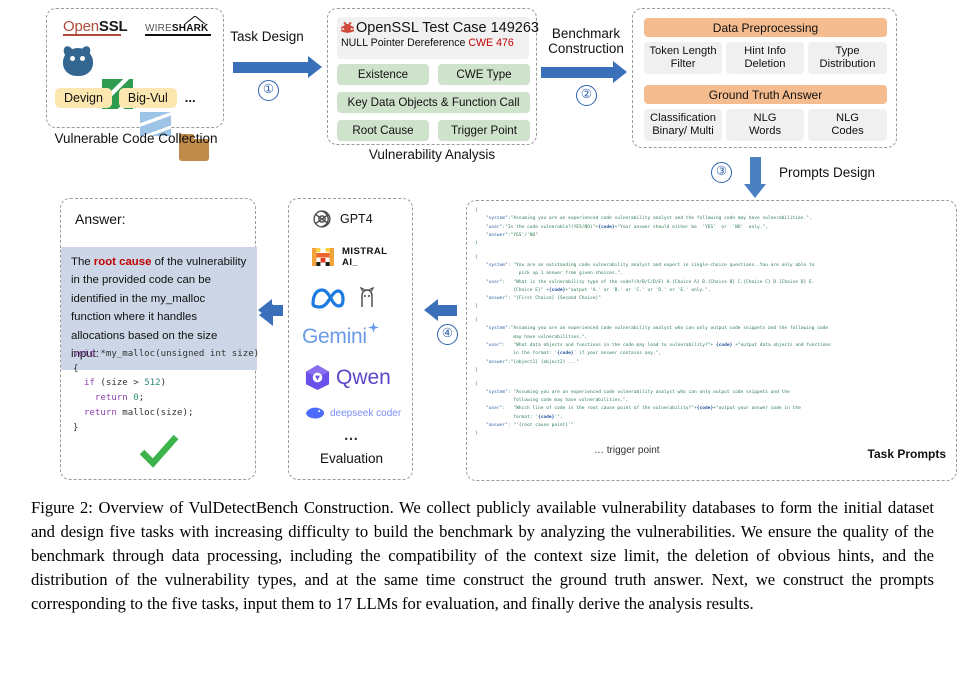 This screenshot has height=673, width=965. I want to click on gt-cell-line2: Binary/ Multi, so click(683, 131).